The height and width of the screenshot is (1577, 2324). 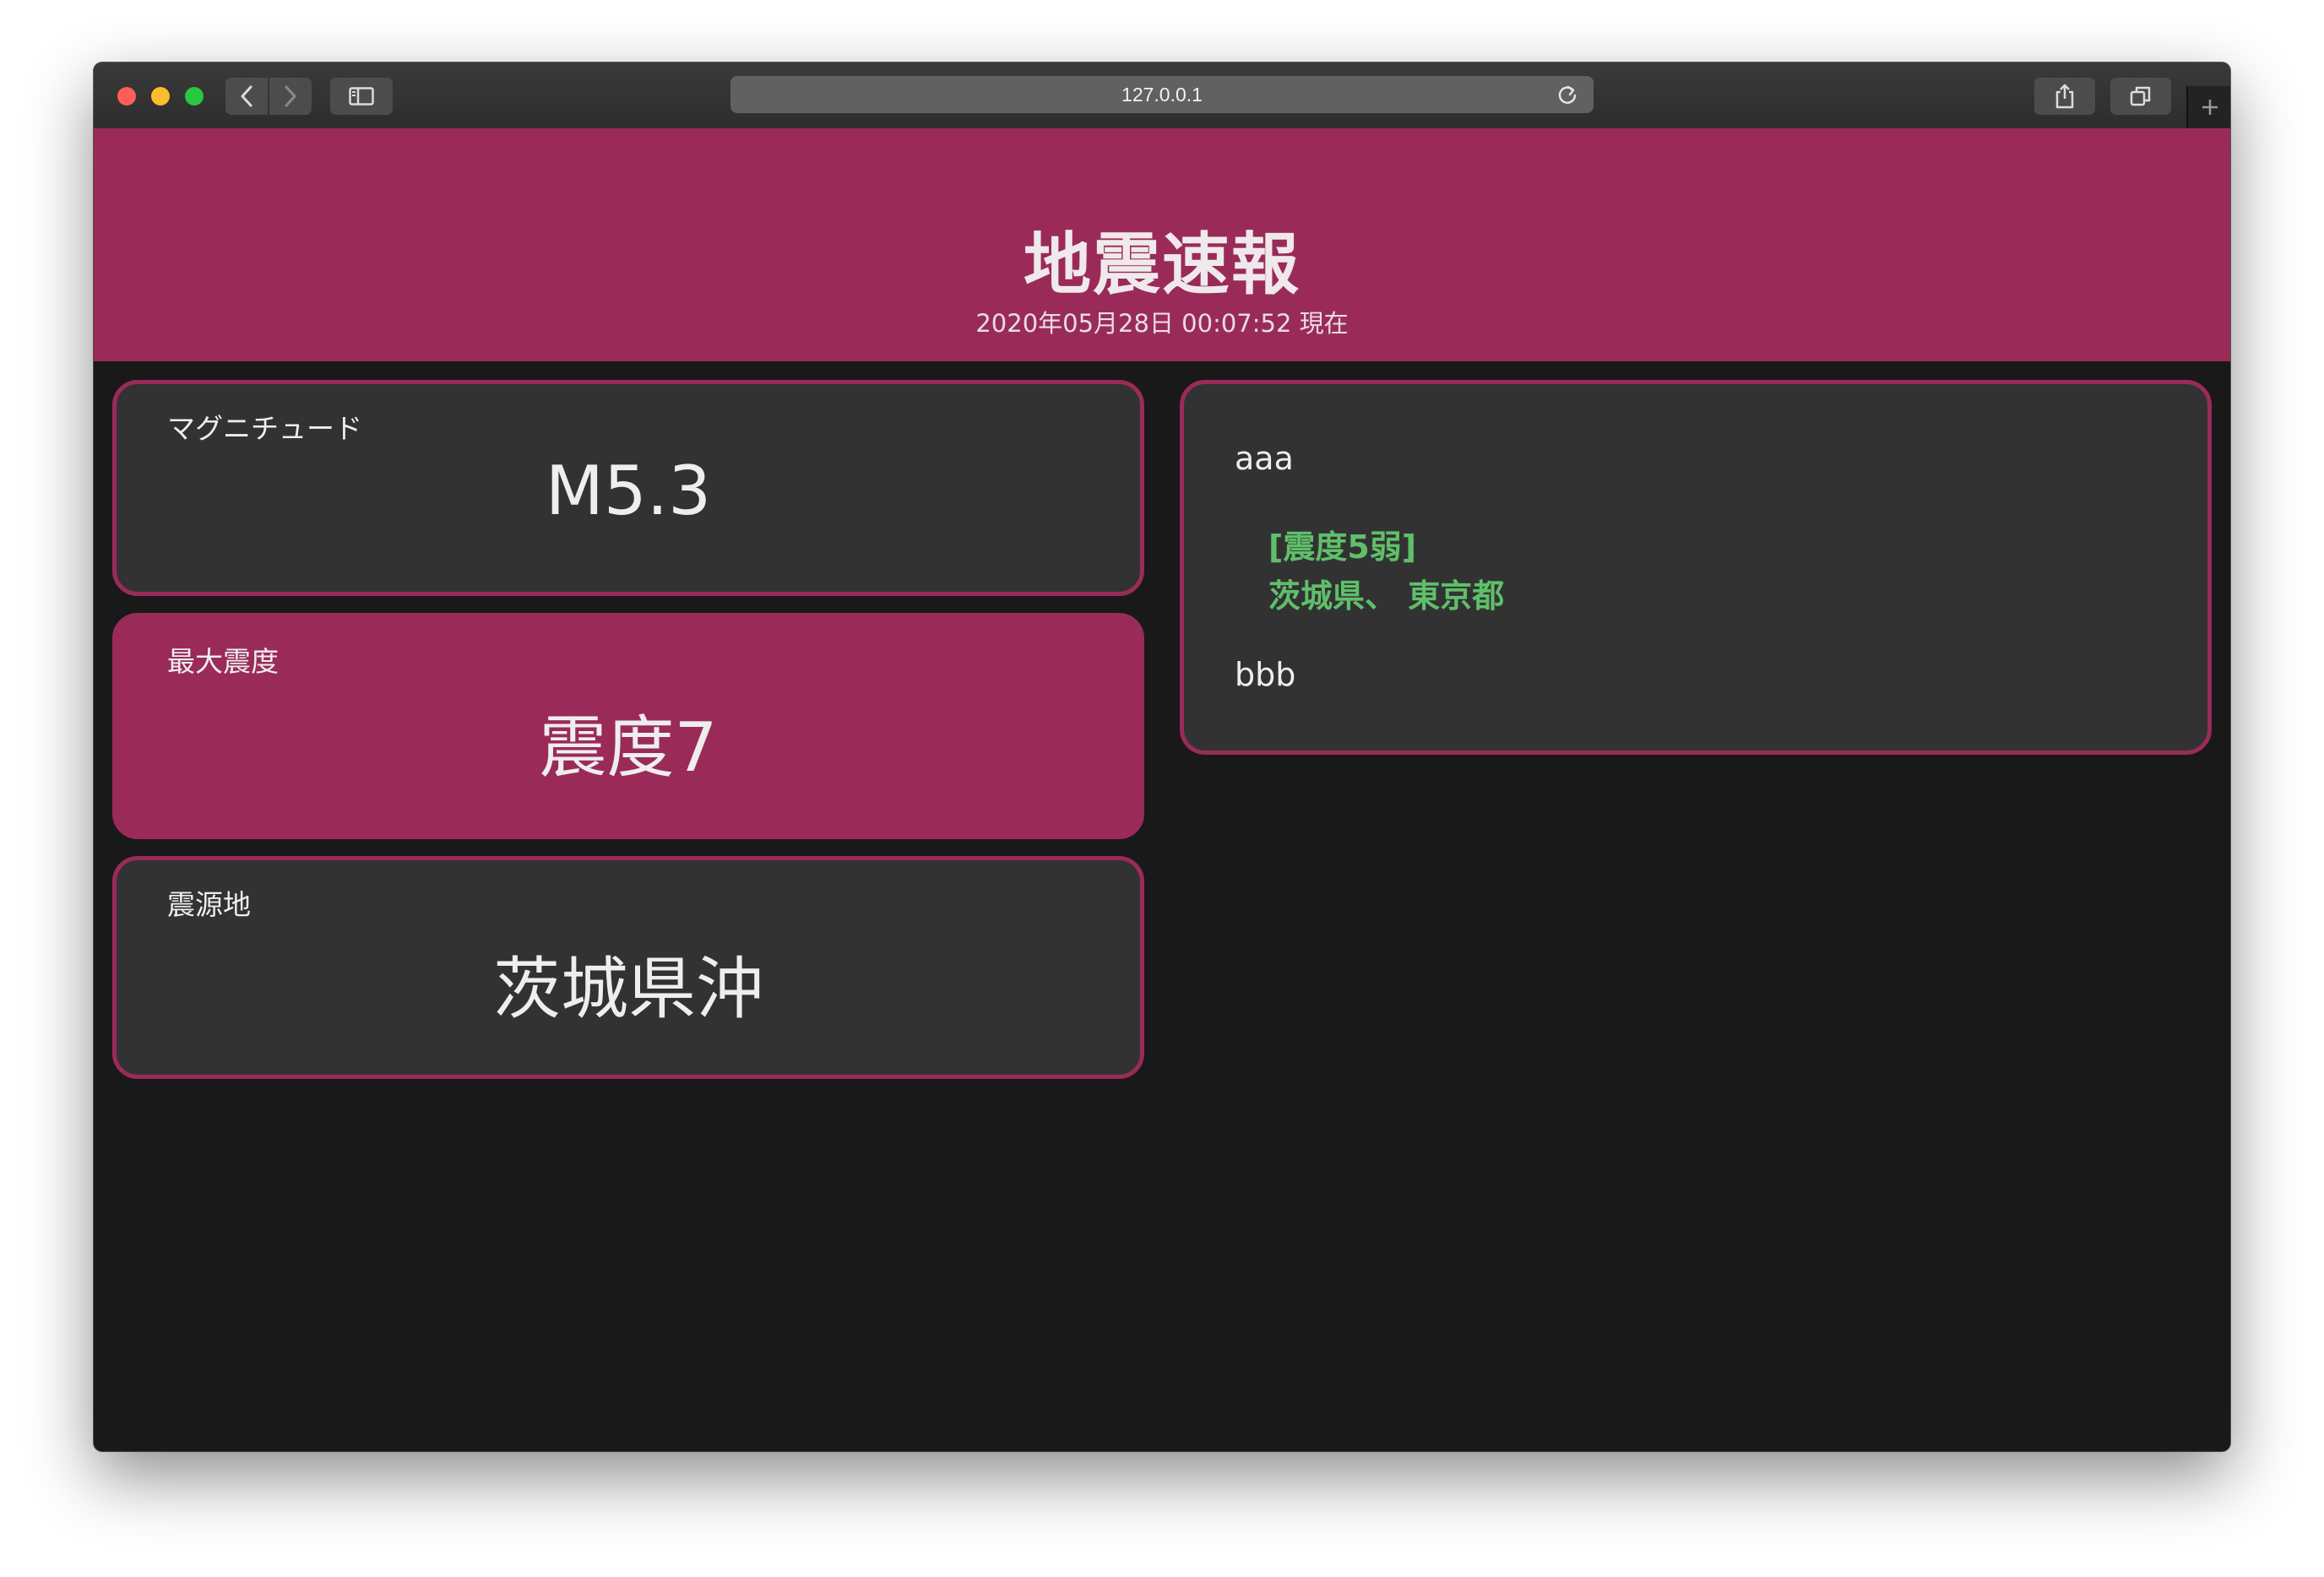 I want to click on intensity-group-heading: [震度5弱], so click(x=1342, y=547).